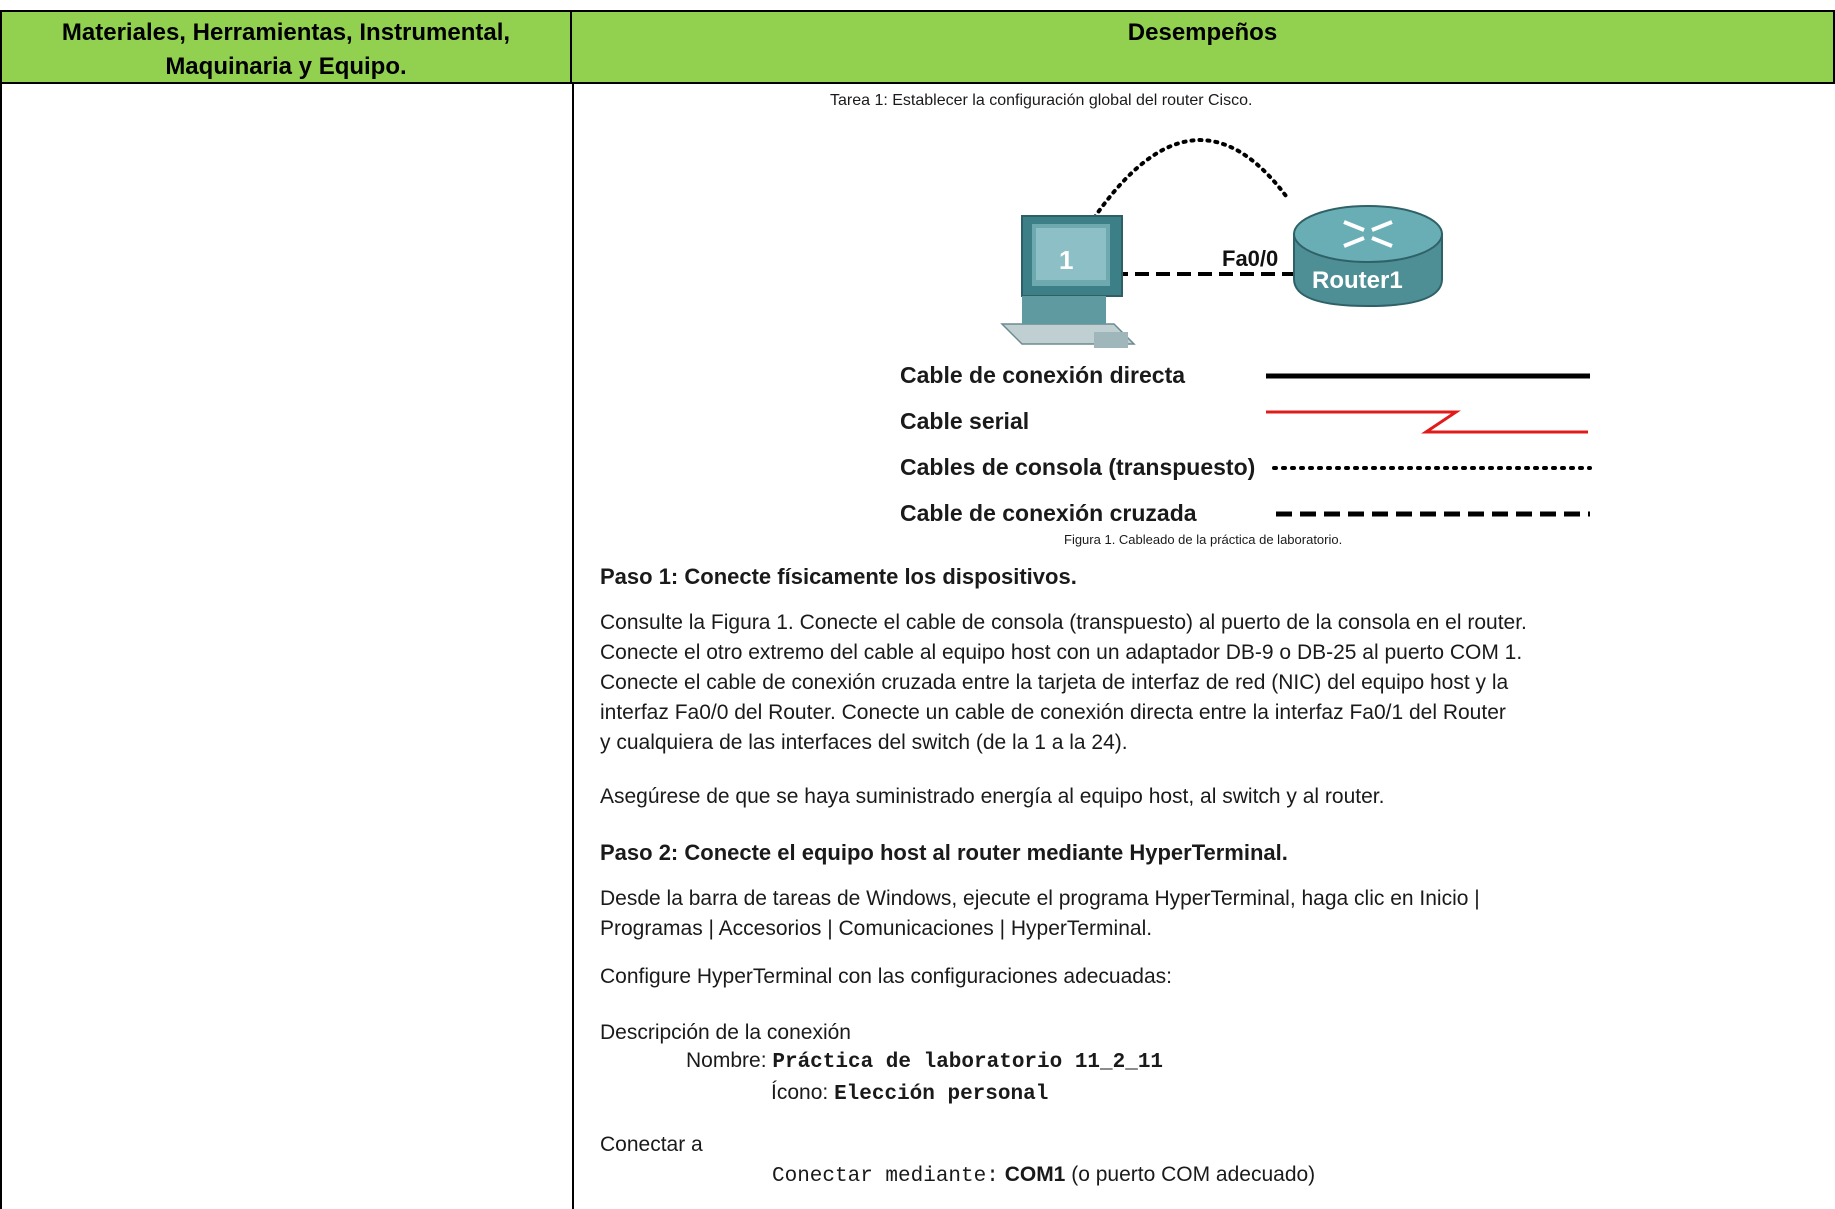  I want to click on connect-using-note: (o puerto COM adecuado), so click(1193, 1174).